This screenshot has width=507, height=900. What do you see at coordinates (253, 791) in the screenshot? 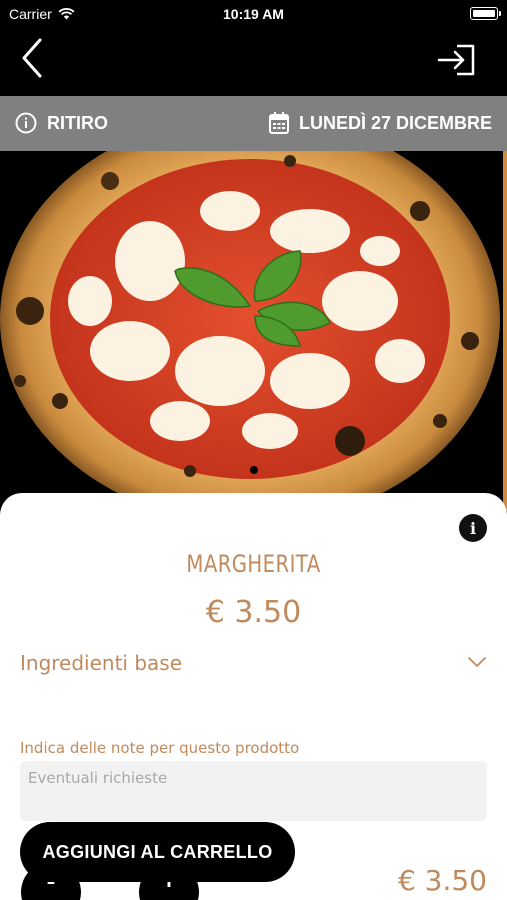
I see `notes-input` at bounding box center [253, 791].